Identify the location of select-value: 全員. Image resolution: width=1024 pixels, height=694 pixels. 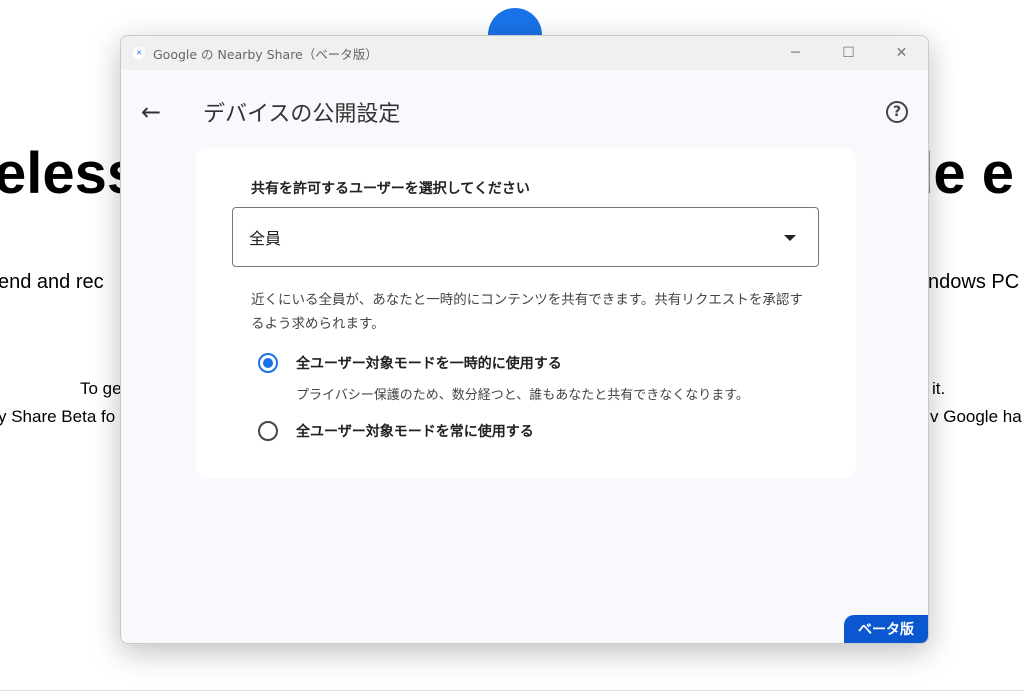
(265, 238).